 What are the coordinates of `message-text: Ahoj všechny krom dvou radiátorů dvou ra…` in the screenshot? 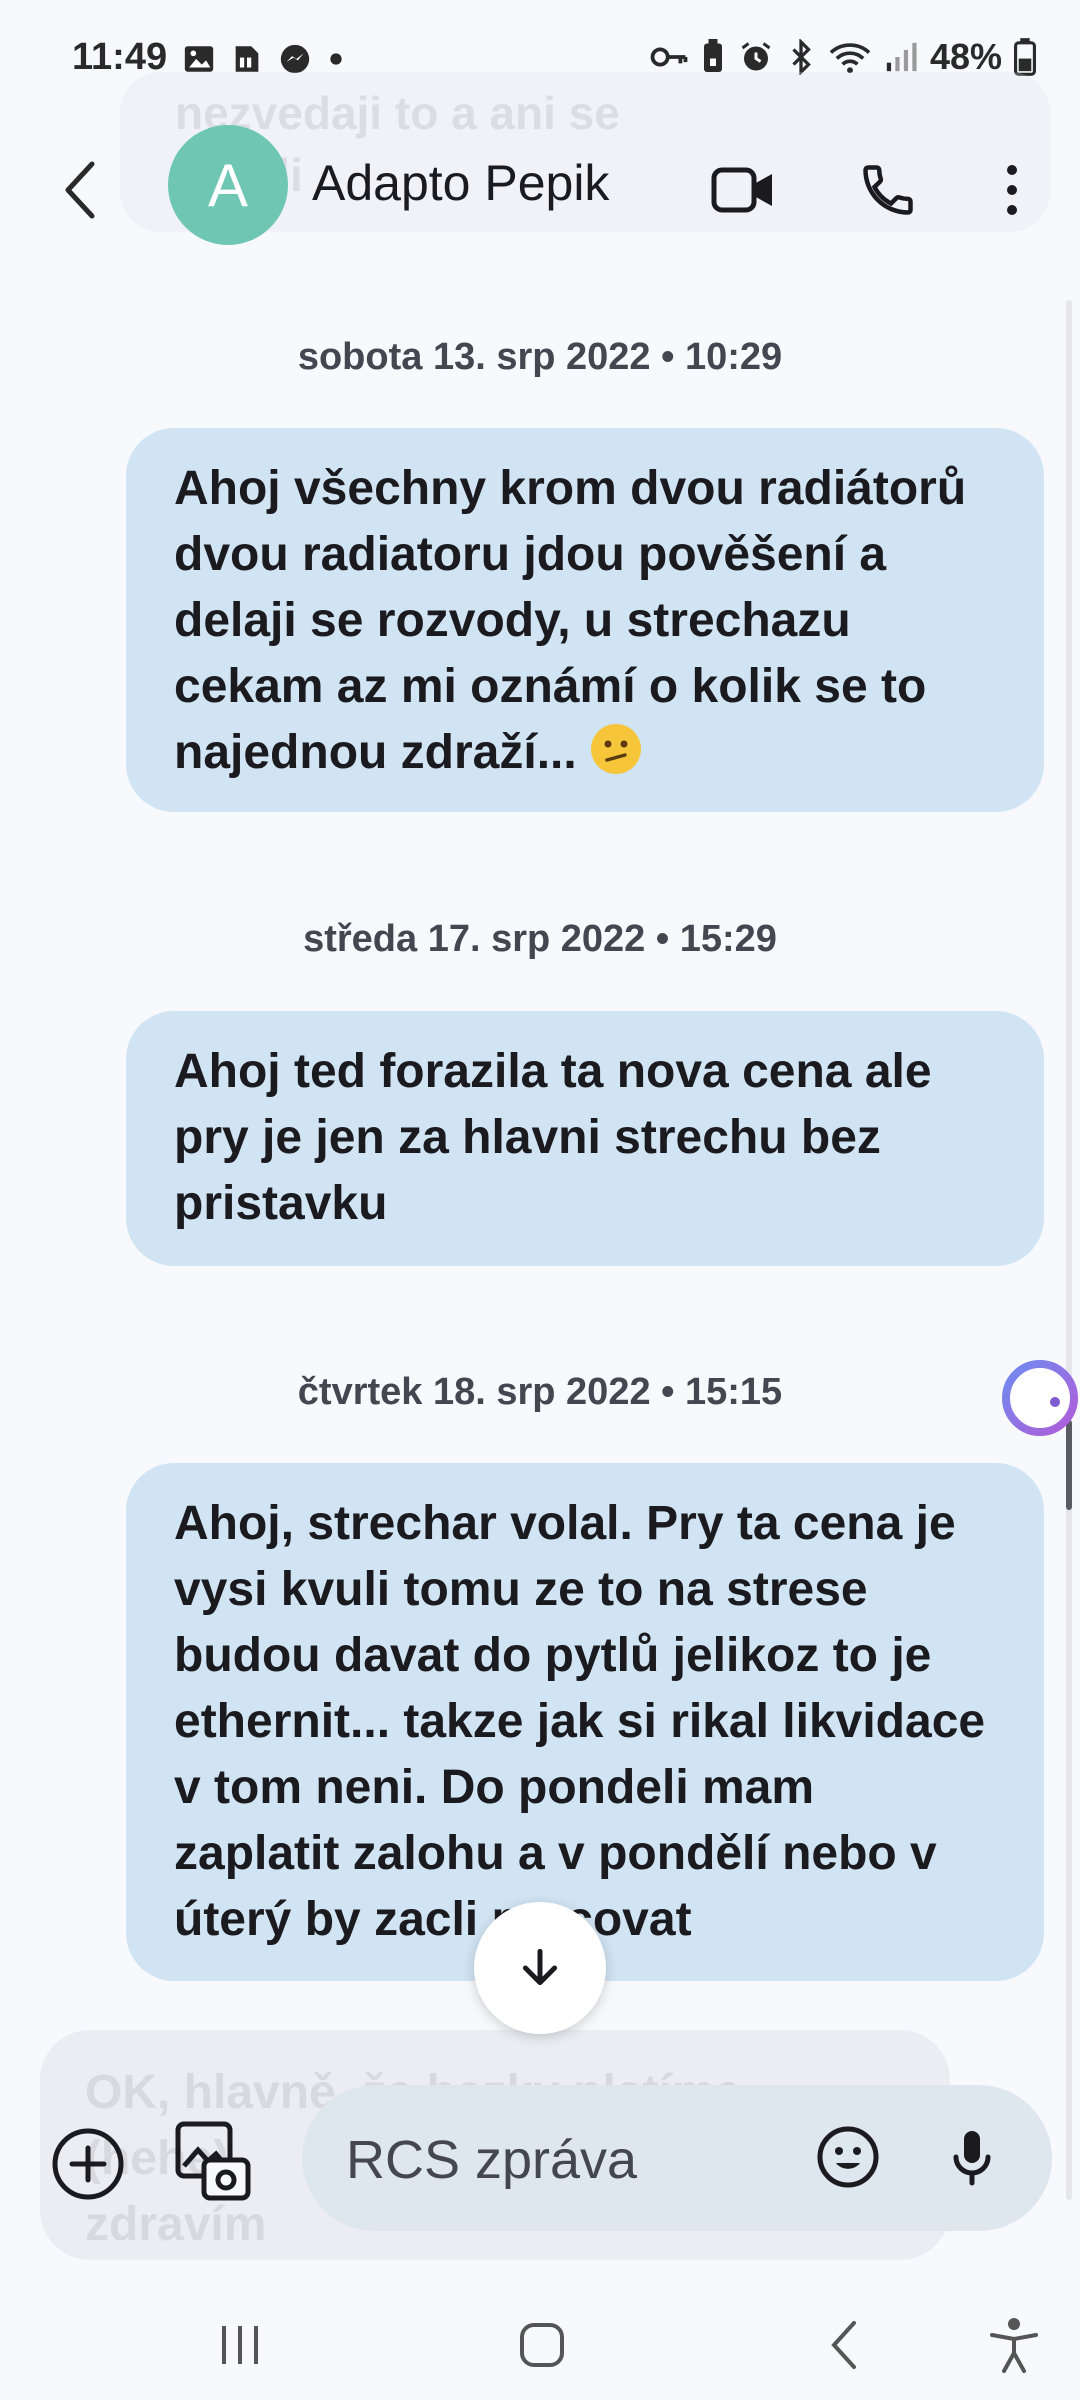 It's located at (570, 620).